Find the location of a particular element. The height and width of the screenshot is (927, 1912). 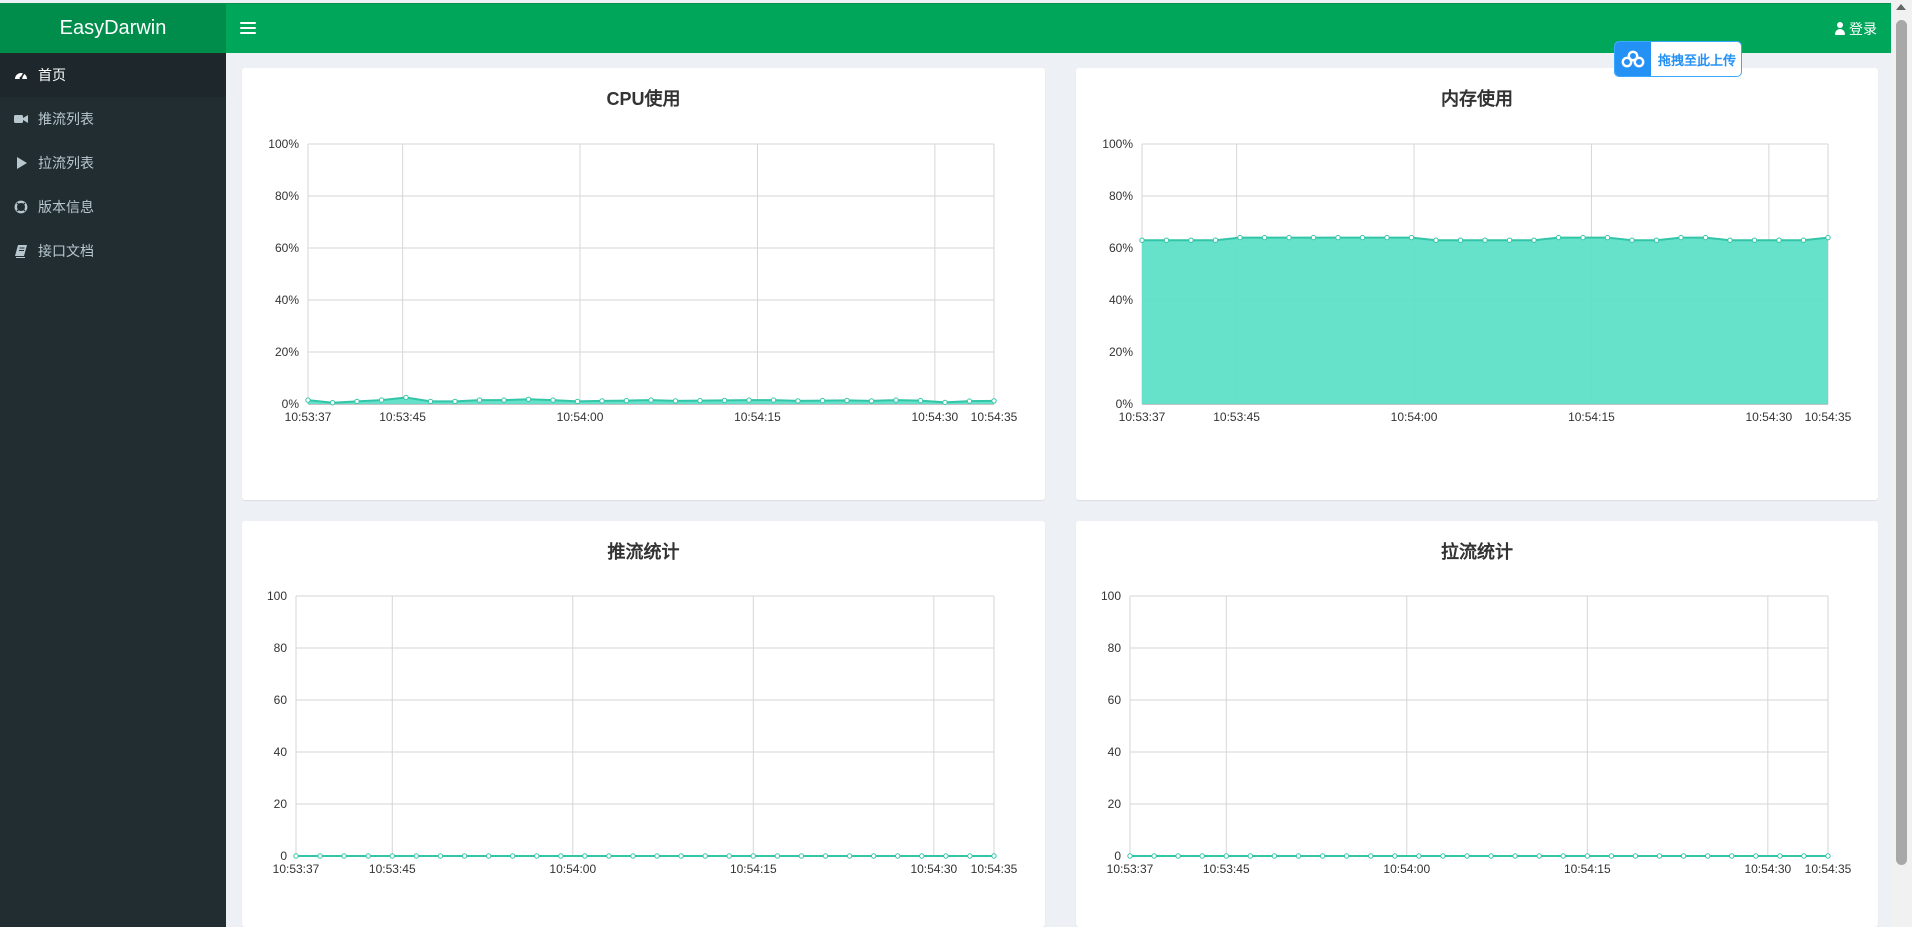

y-tick-label: 20% is located at coordinates (1121, 352).